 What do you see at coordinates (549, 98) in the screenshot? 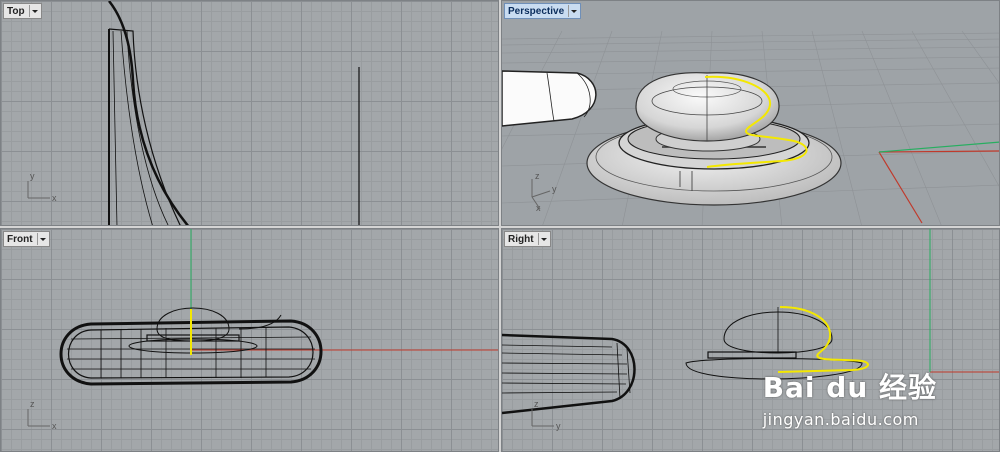
I see `handle-shape` at bounding box center [549, 98].